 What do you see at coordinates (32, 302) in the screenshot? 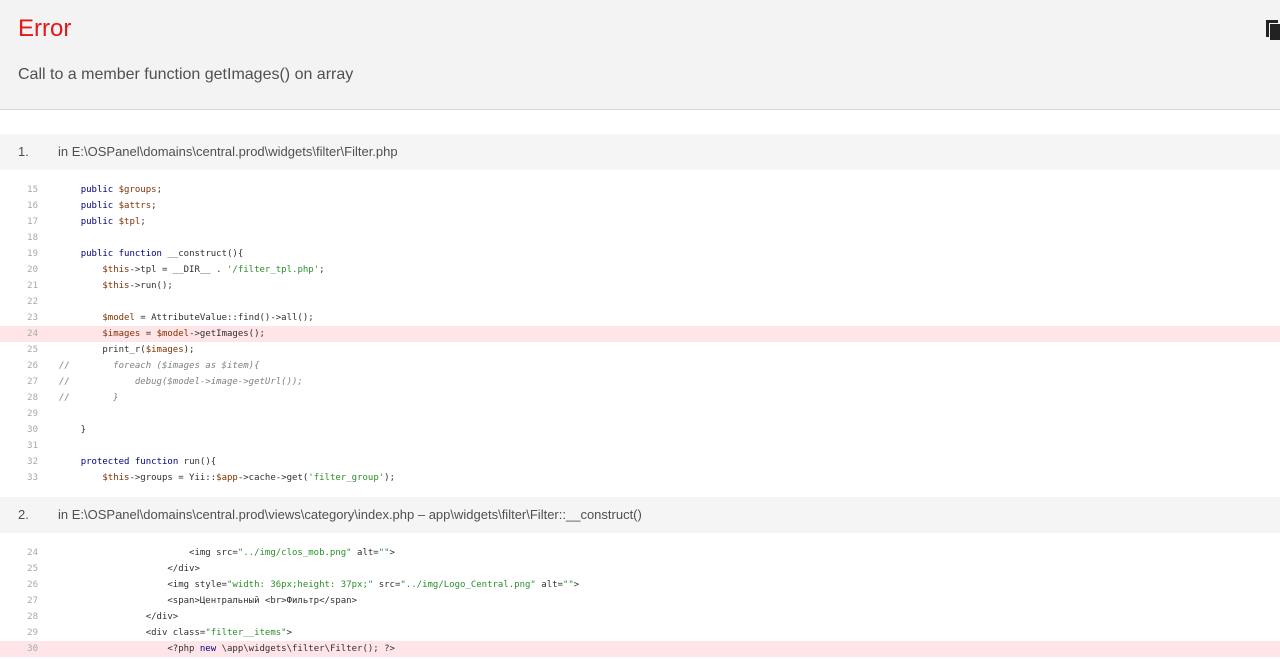
I see `line-number: 22` at bounding box center [32, 302].